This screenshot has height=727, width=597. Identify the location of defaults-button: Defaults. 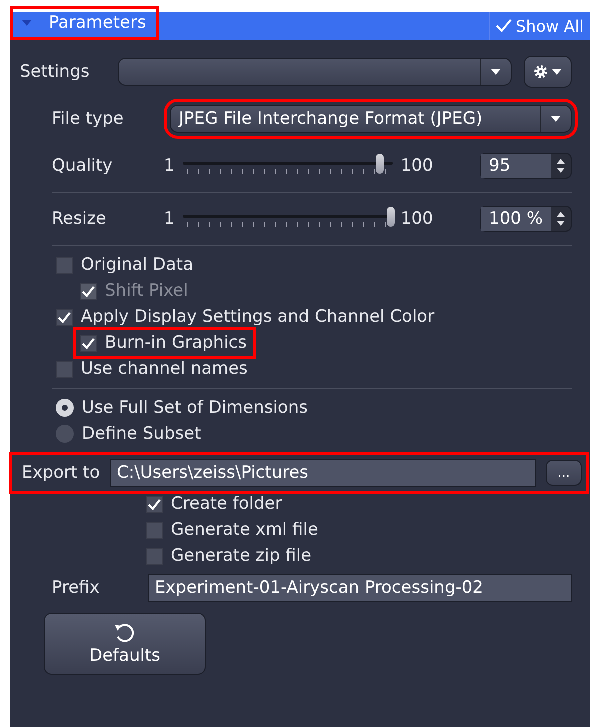
(125, 644).